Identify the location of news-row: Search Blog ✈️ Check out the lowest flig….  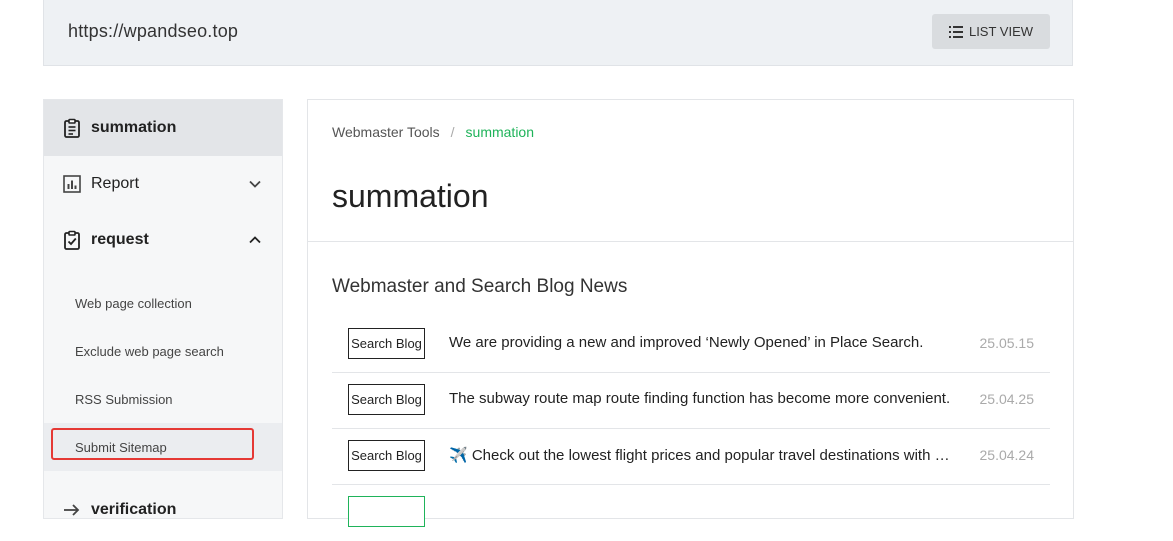
(691, 457).